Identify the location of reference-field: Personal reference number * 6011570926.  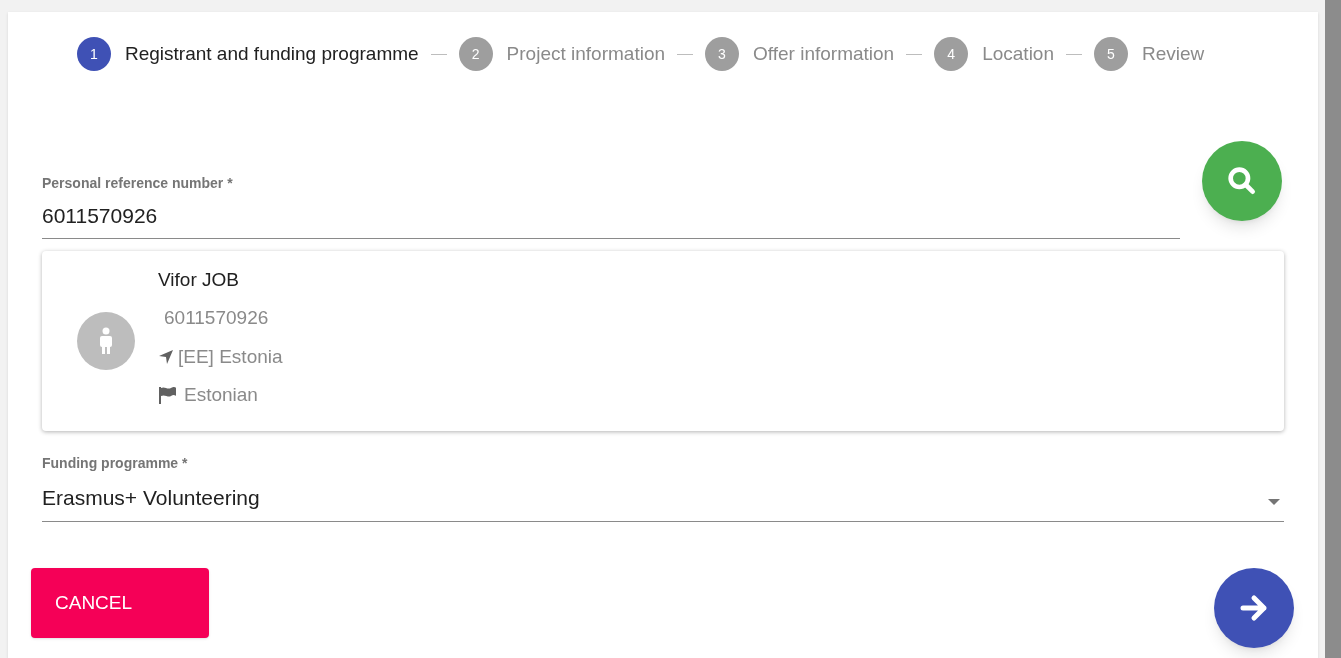
(611, 206).